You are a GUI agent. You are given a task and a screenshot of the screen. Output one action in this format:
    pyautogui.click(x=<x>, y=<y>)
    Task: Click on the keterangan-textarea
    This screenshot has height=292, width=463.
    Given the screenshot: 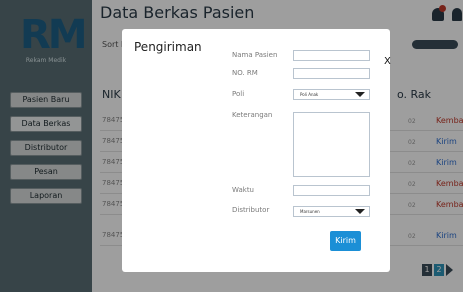 What is the action you would take?
    pyautogui.click(x=331, y=144)
    